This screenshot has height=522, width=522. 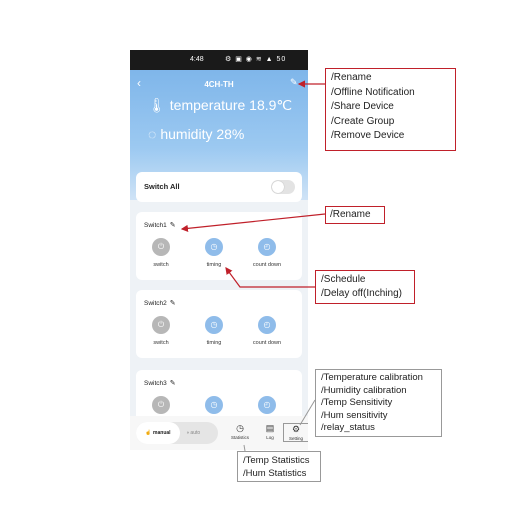 I want to click on stats-temp-label: /Temp Statistics, so click(x=276, y=460).